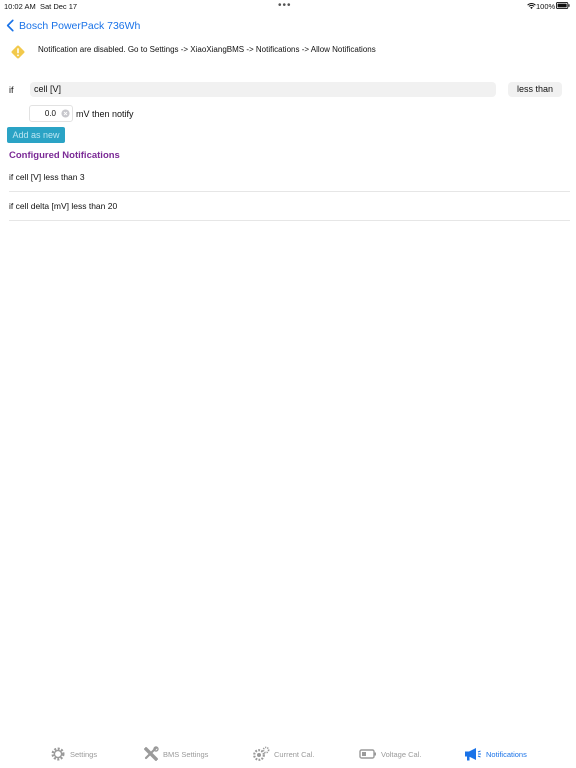  I want to click on back-chevron-icon, so click(10, 25).